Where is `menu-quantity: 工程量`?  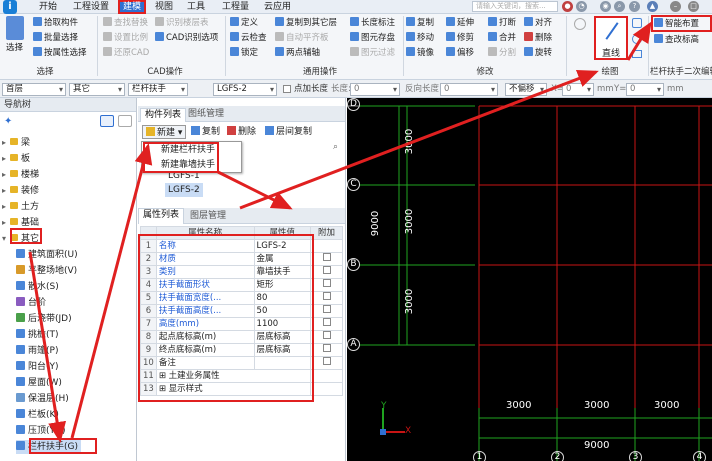 menu-quantity: 工程量 is located at coordinates (235, 7).